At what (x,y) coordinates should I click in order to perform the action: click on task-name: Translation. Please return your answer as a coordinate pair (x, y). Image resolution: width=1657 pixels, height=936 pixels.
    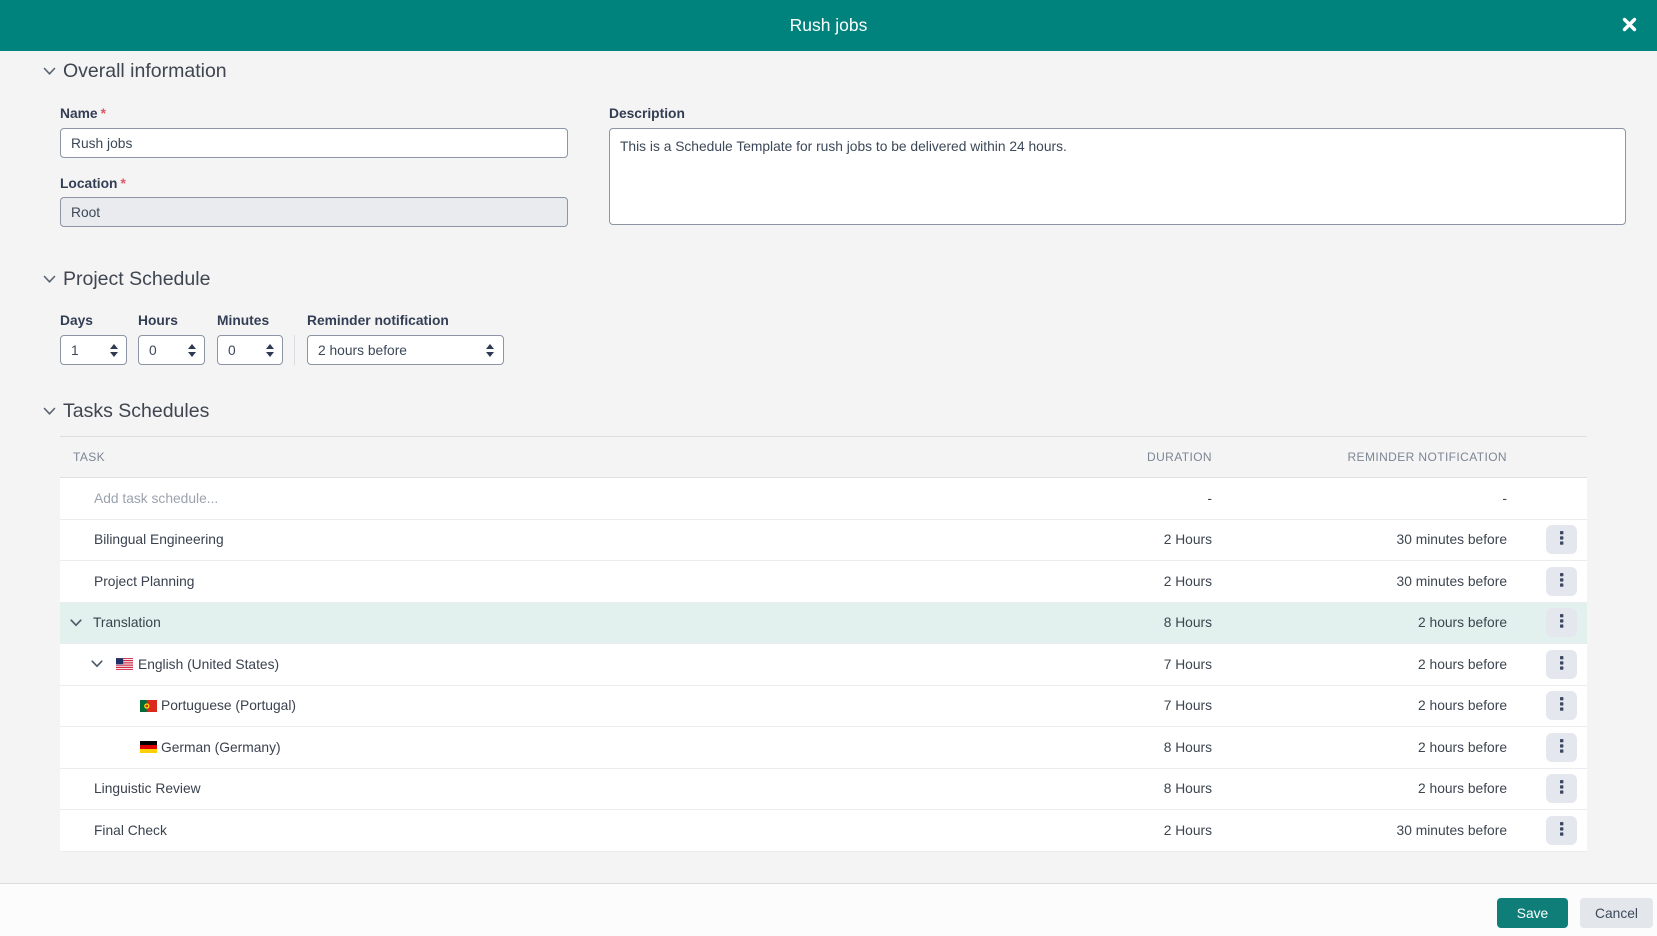
    Looking at the image, I should click on (127, 623).